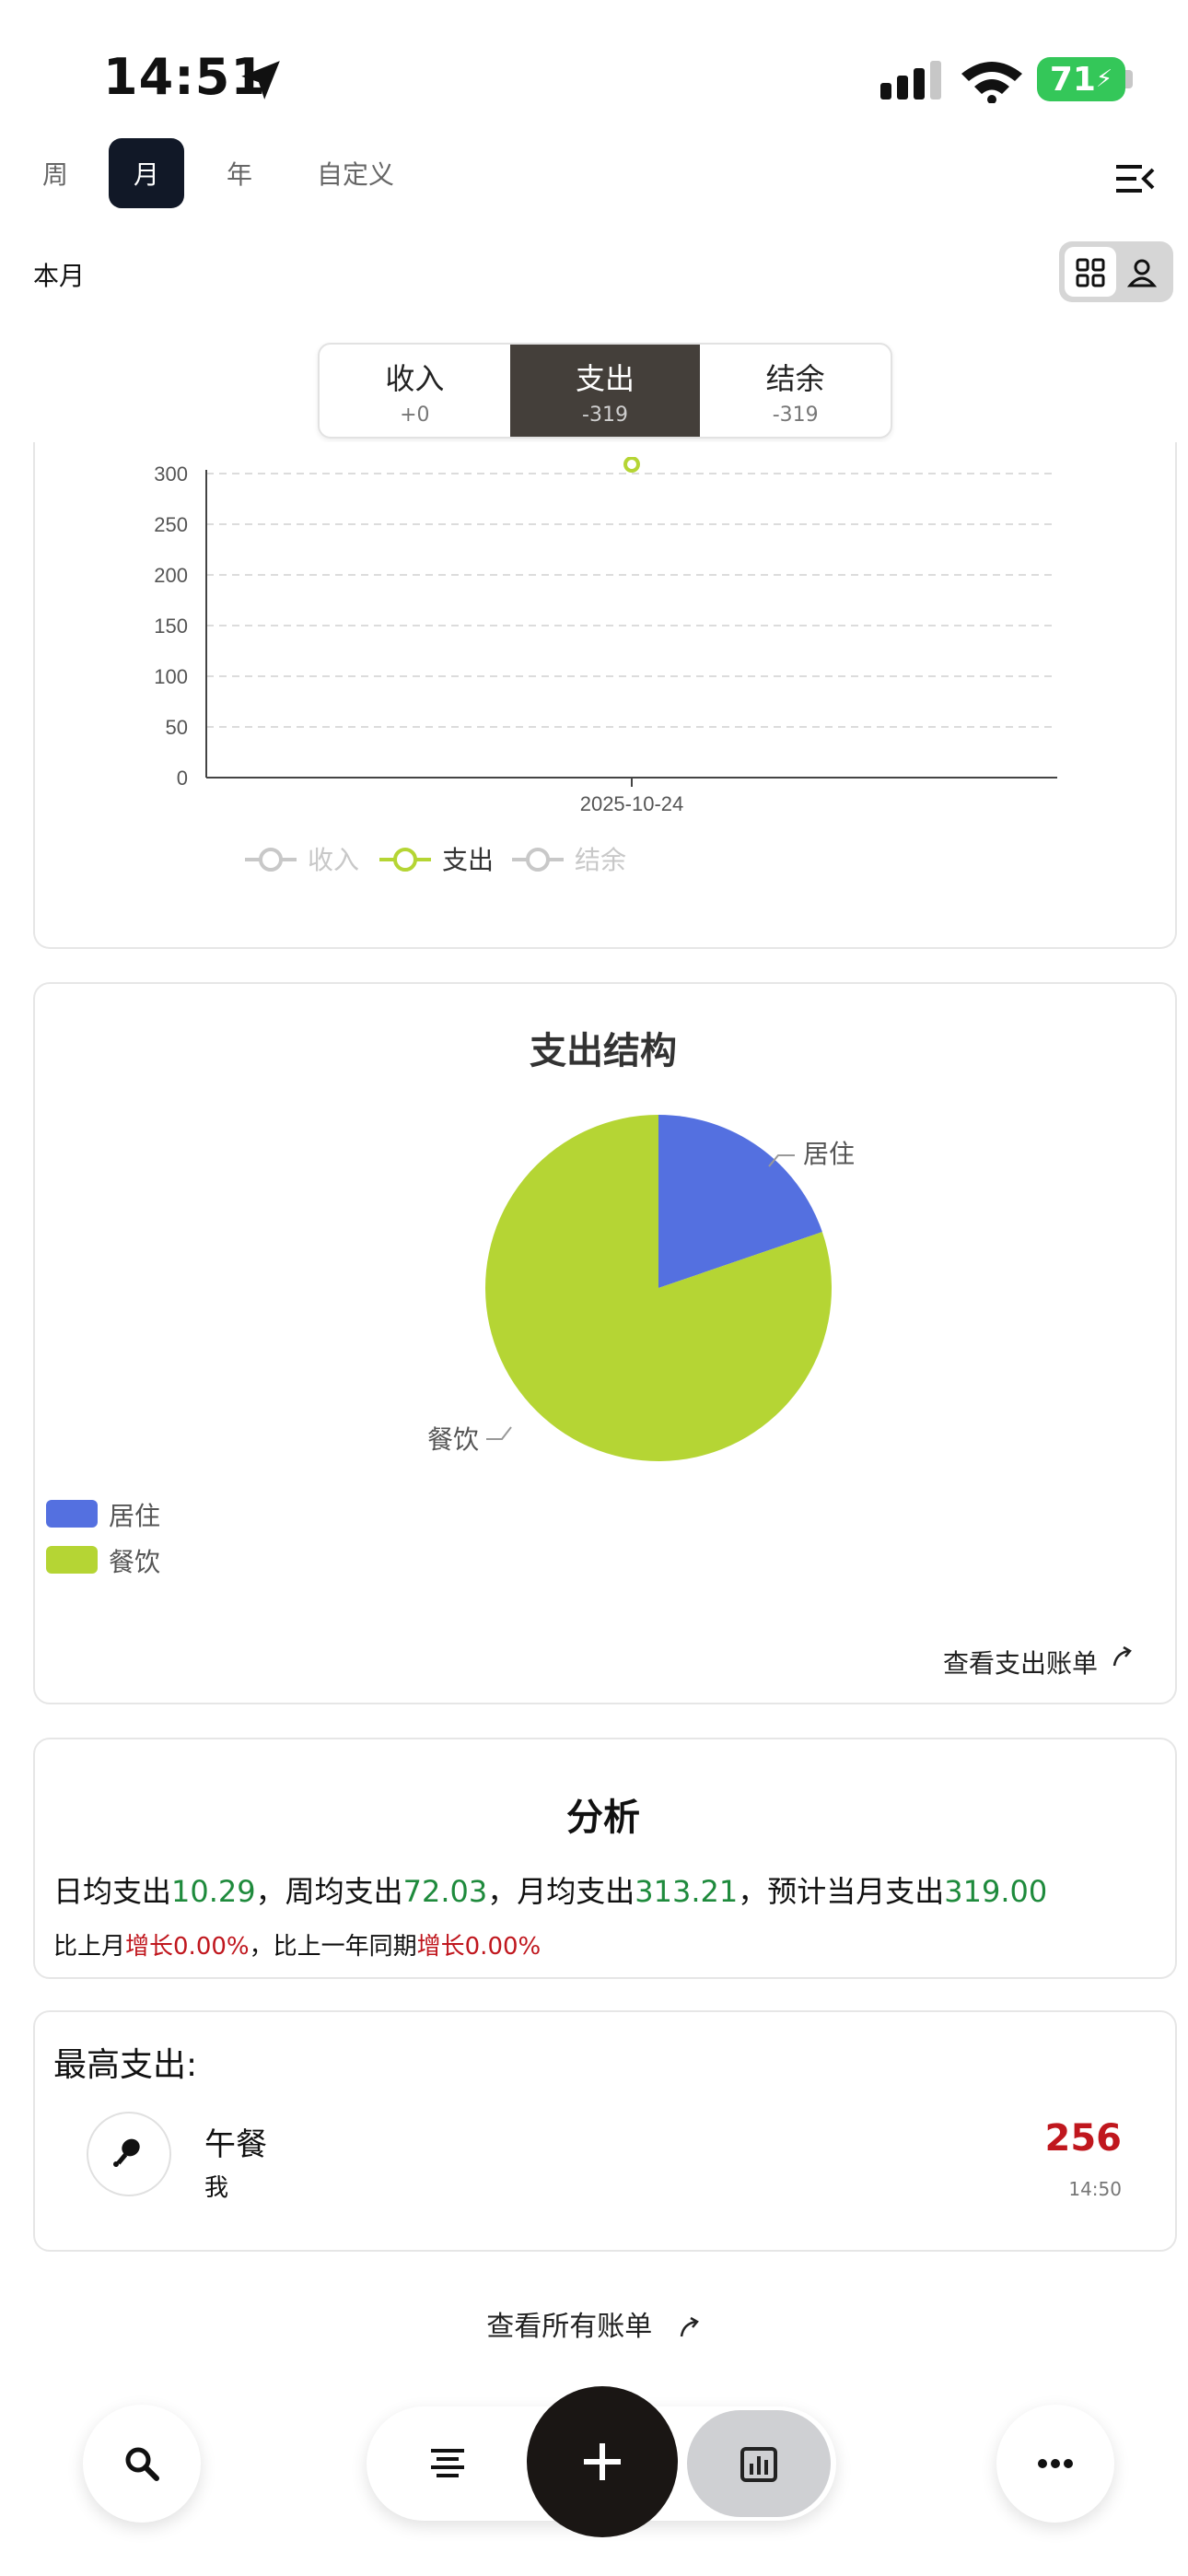 The height and width of the screenshot is (2576, 1188). I want to click on expense-data-point, so click(631, 465).